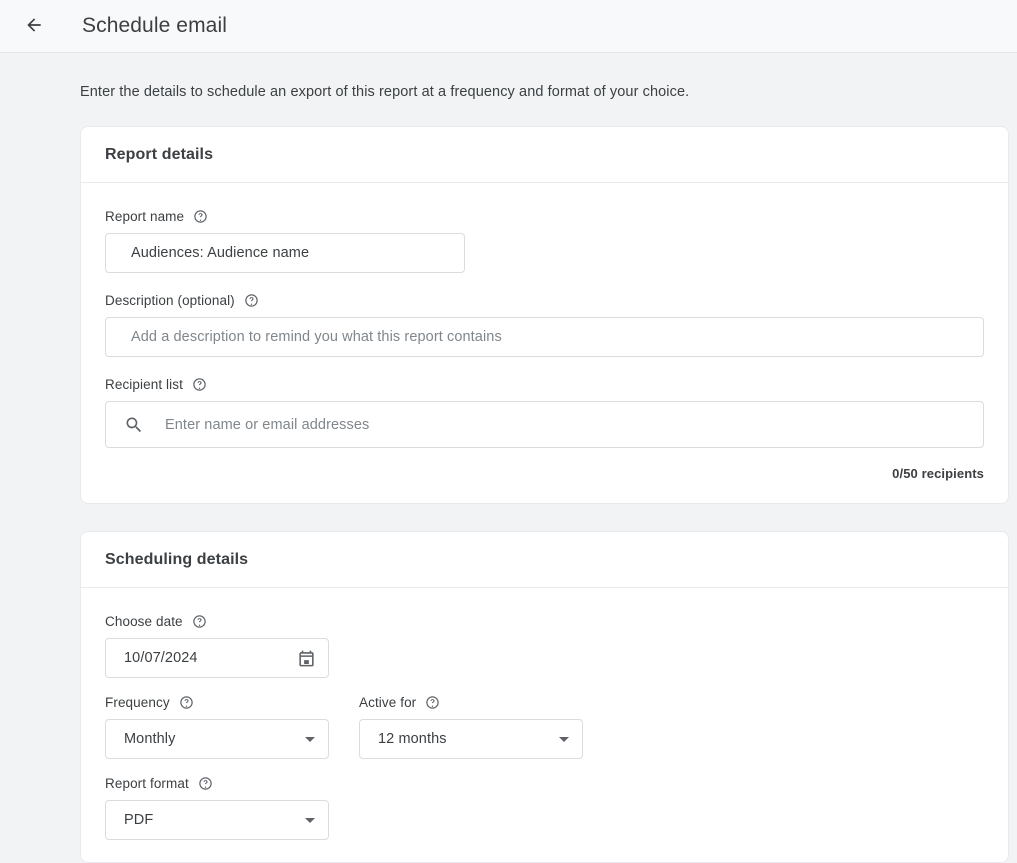 The width and height of the screenshot is (1017, 863). Describe the element at coordinates (544, 621) in the screenshot. I see `choose-date-label-row: Choose date` at that location.